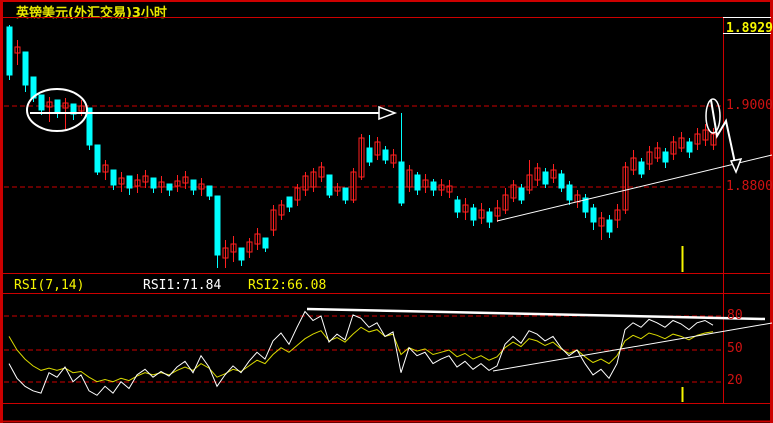 The image size is (773, 423). I want to click on rsi1-value-label: RSI1:71.84, so click(182, 285).